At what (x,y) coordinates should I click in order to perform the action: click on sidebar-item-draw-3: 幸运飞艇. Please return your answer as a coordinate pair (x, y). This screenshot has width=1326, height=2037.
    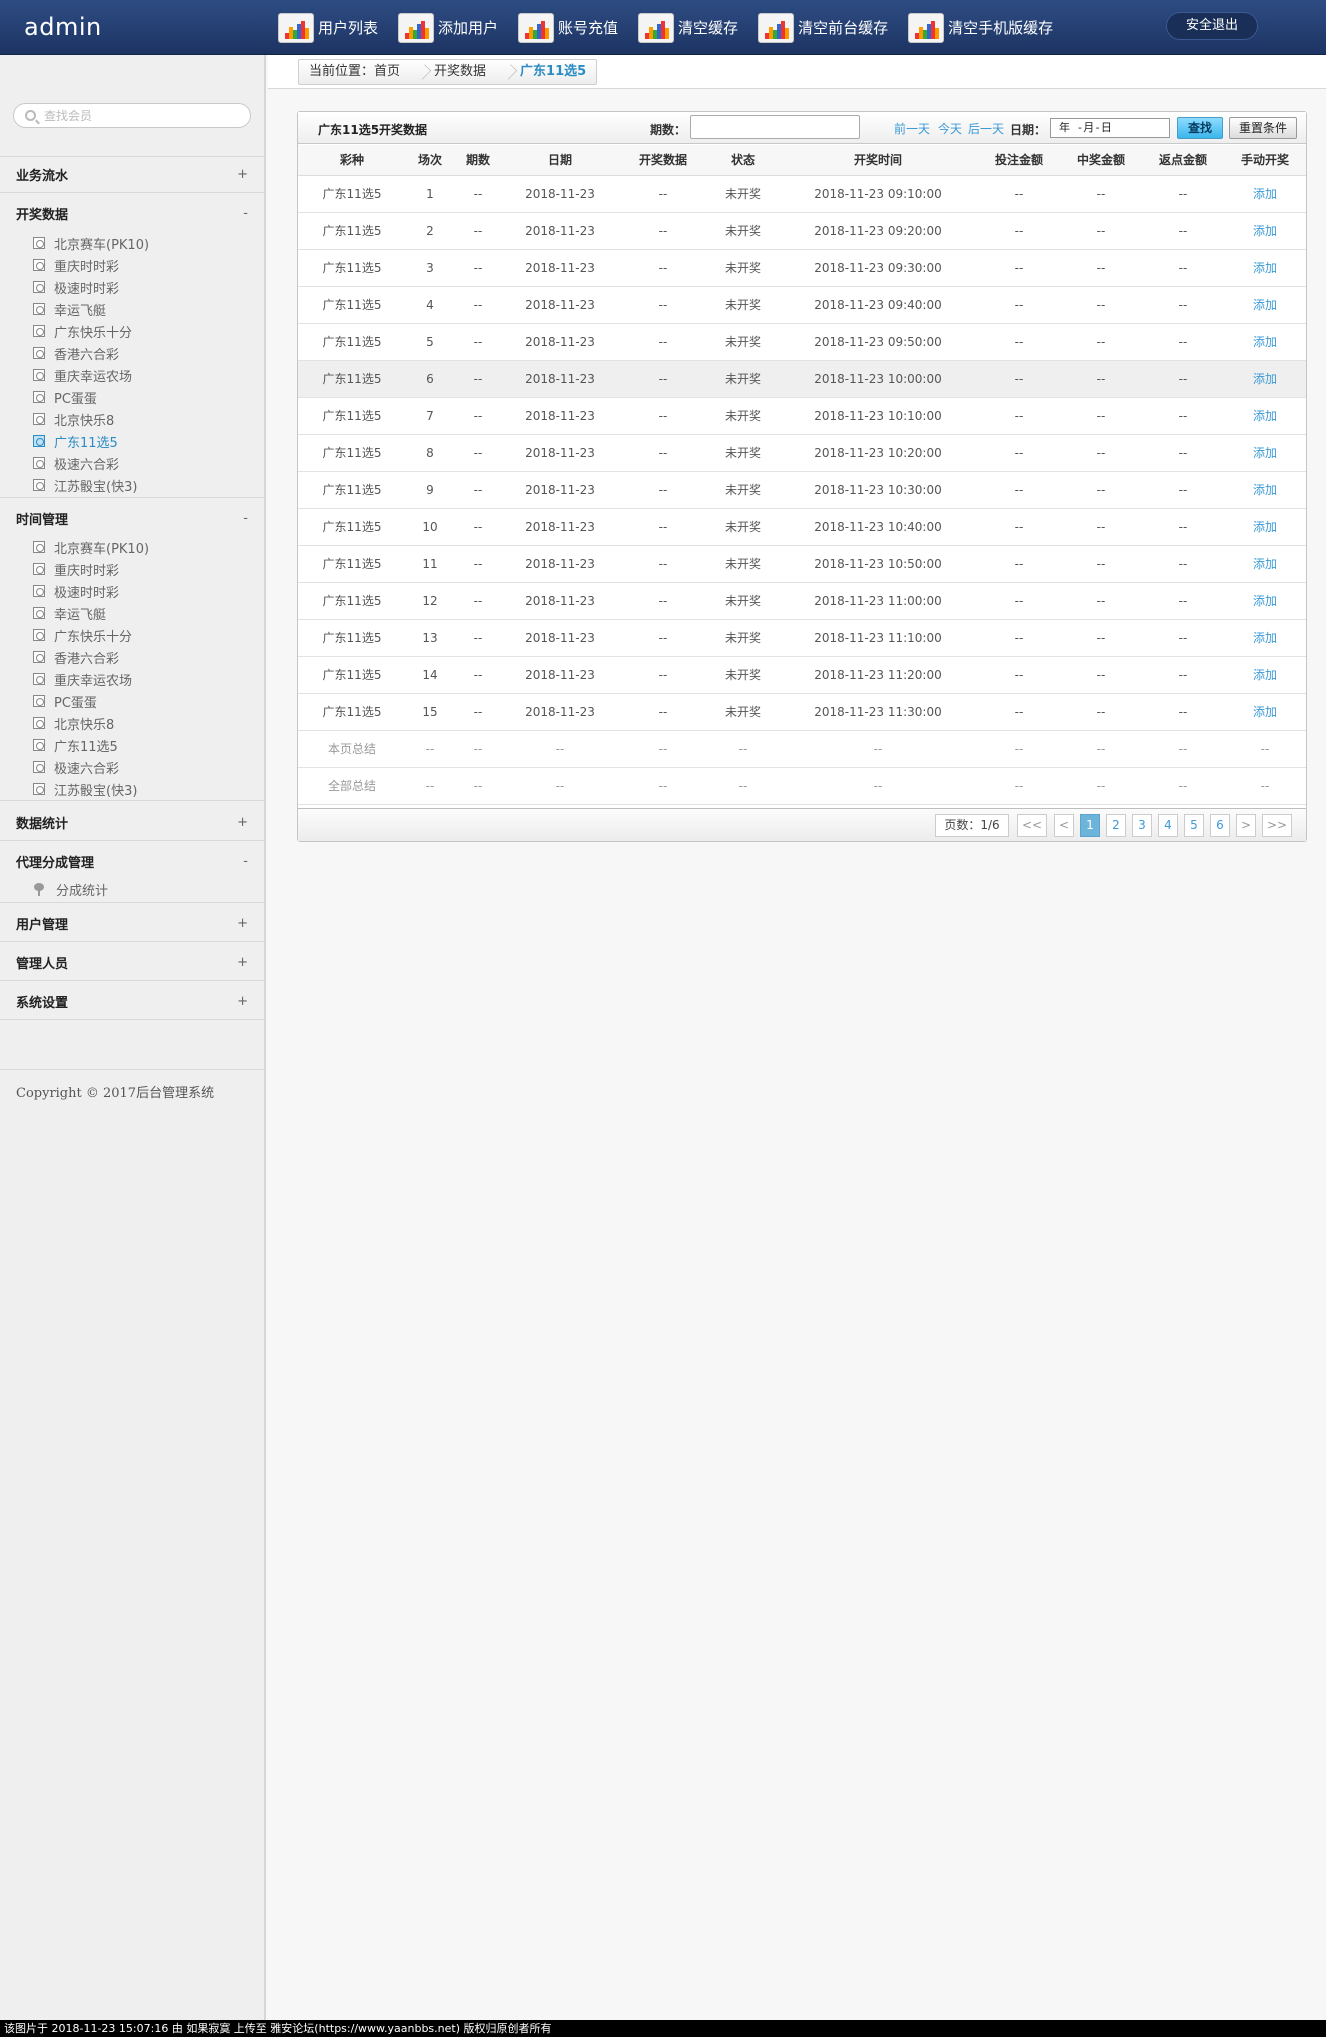
    Looking at the image, I should click on (69, 309).